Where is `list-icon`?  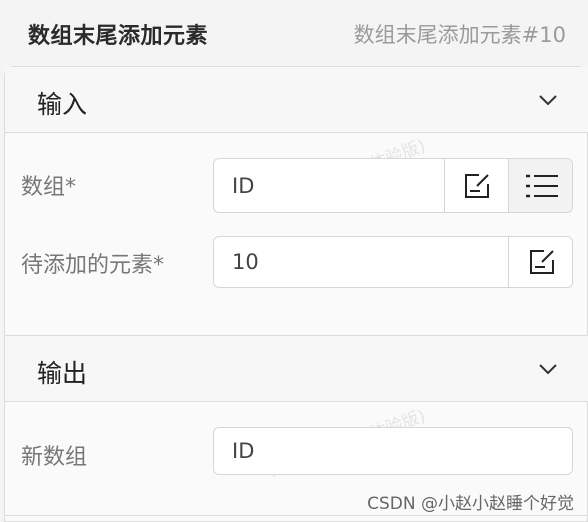 list-icon is located at coordinates (541, 185).